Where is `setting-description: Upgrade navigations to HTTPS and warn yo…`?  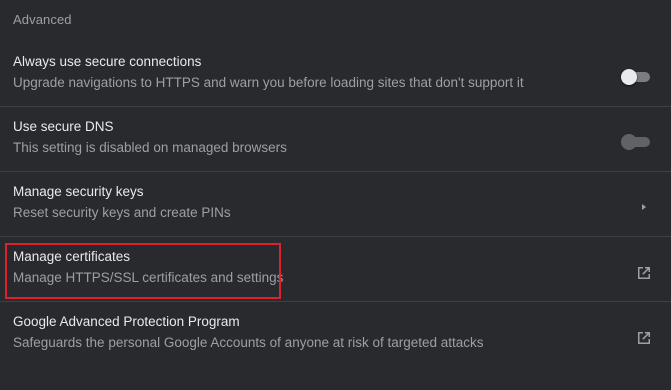 setting-description: Upgrade navigations to HTTPS and warn yo… is located at coordinates (268, 82).